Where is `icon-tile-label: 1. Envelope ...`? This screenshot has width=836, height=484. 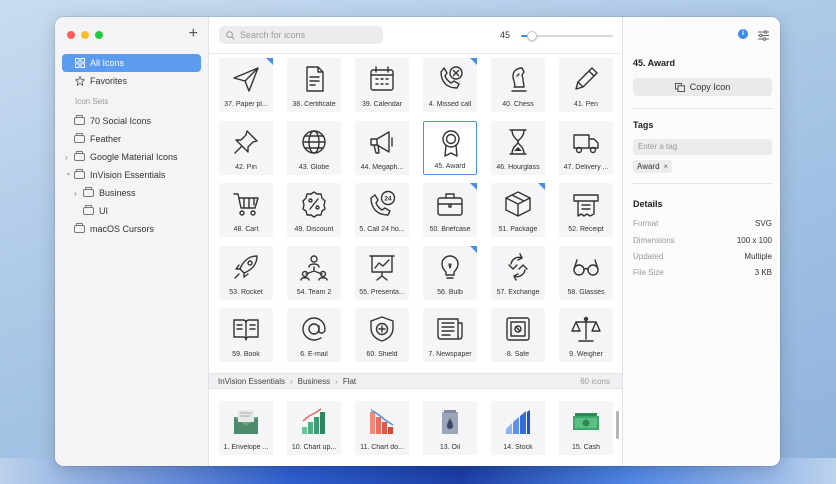
icon-tile-label: 1. Envelope ... is located at coordinates (246, 447).